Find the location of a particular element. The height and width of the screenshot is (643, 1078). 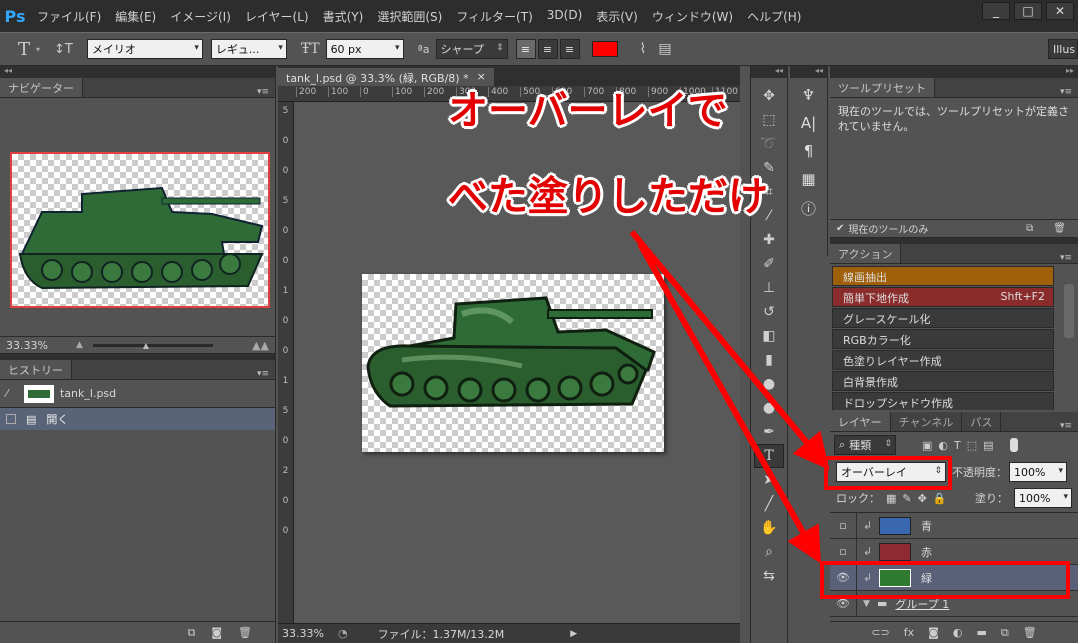

annotation-arrows is located at coordinates (729, 397).